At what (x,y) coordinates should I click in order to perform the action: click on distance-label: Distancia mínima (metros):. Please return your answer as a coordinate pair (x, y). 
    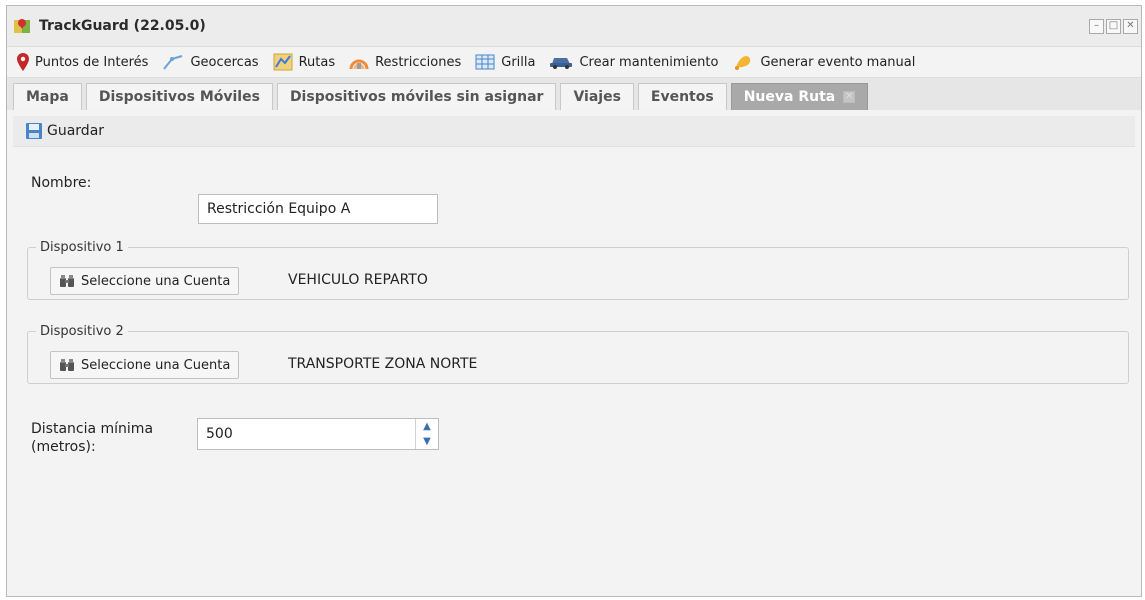
    Looking at the image, I should click on (92, 438).